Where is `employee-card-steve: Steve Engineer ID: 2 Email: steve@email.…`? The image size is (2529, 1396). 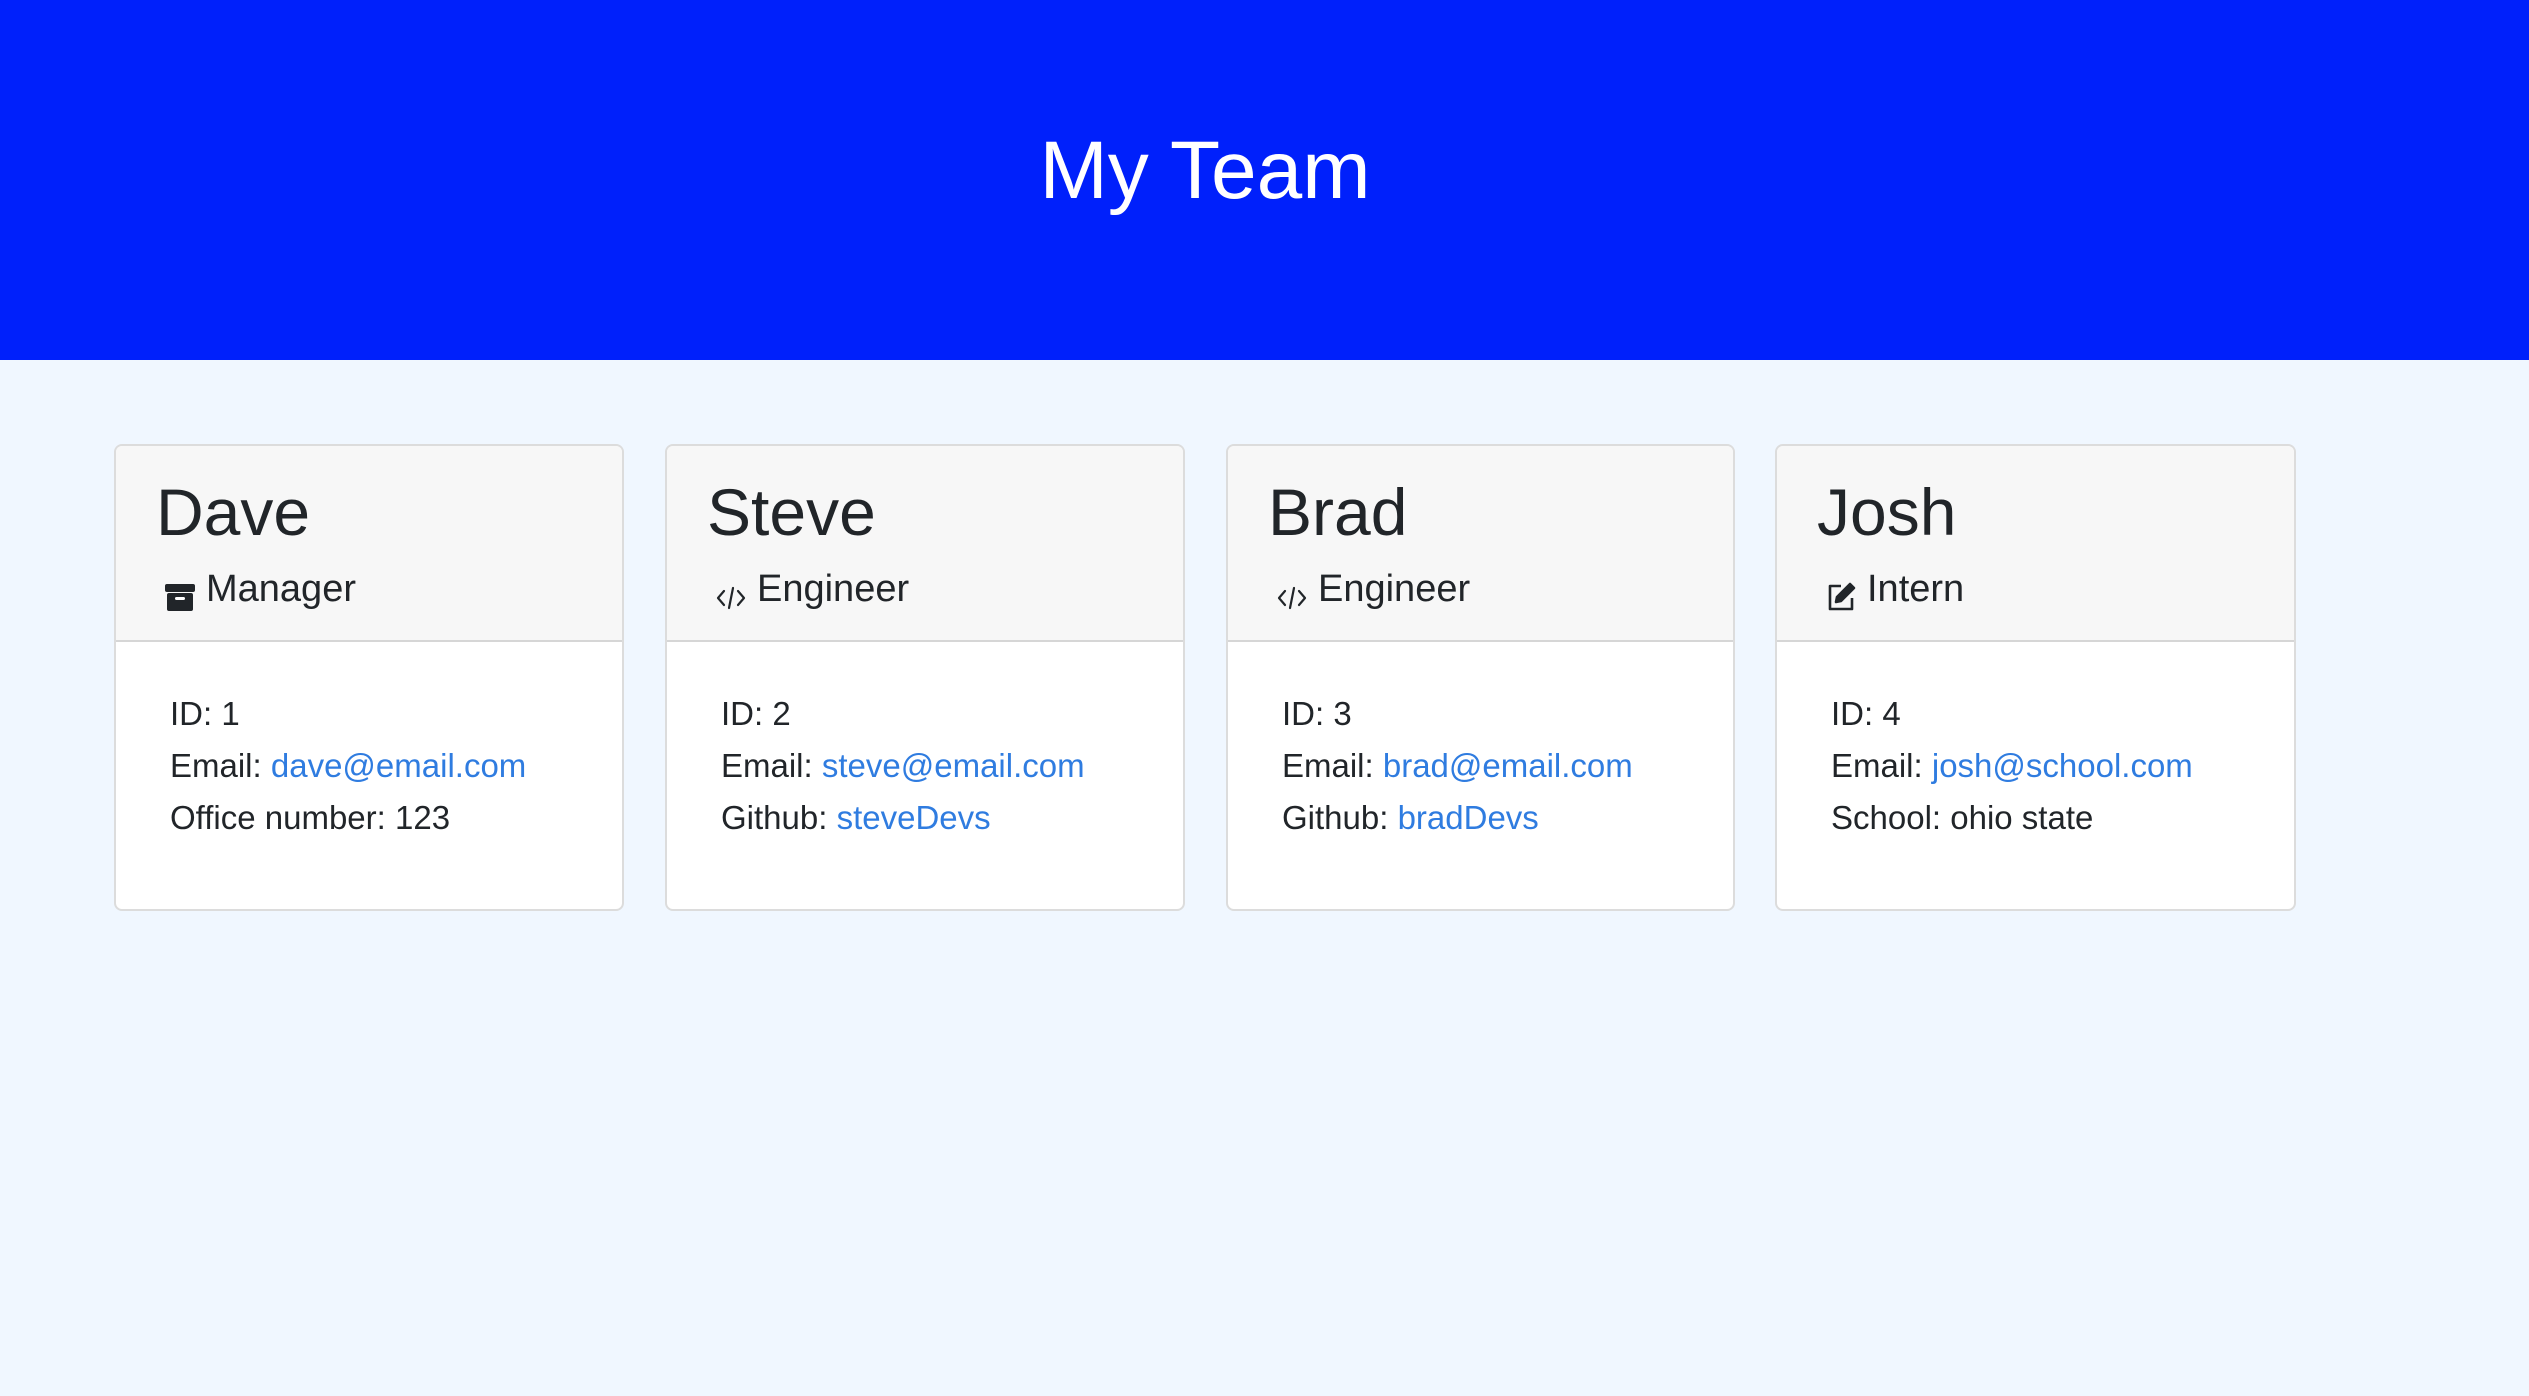
employee-card-steve: Steve Engineer ID: 2 Email: steve@email.… is located at coordinates (925, 677).